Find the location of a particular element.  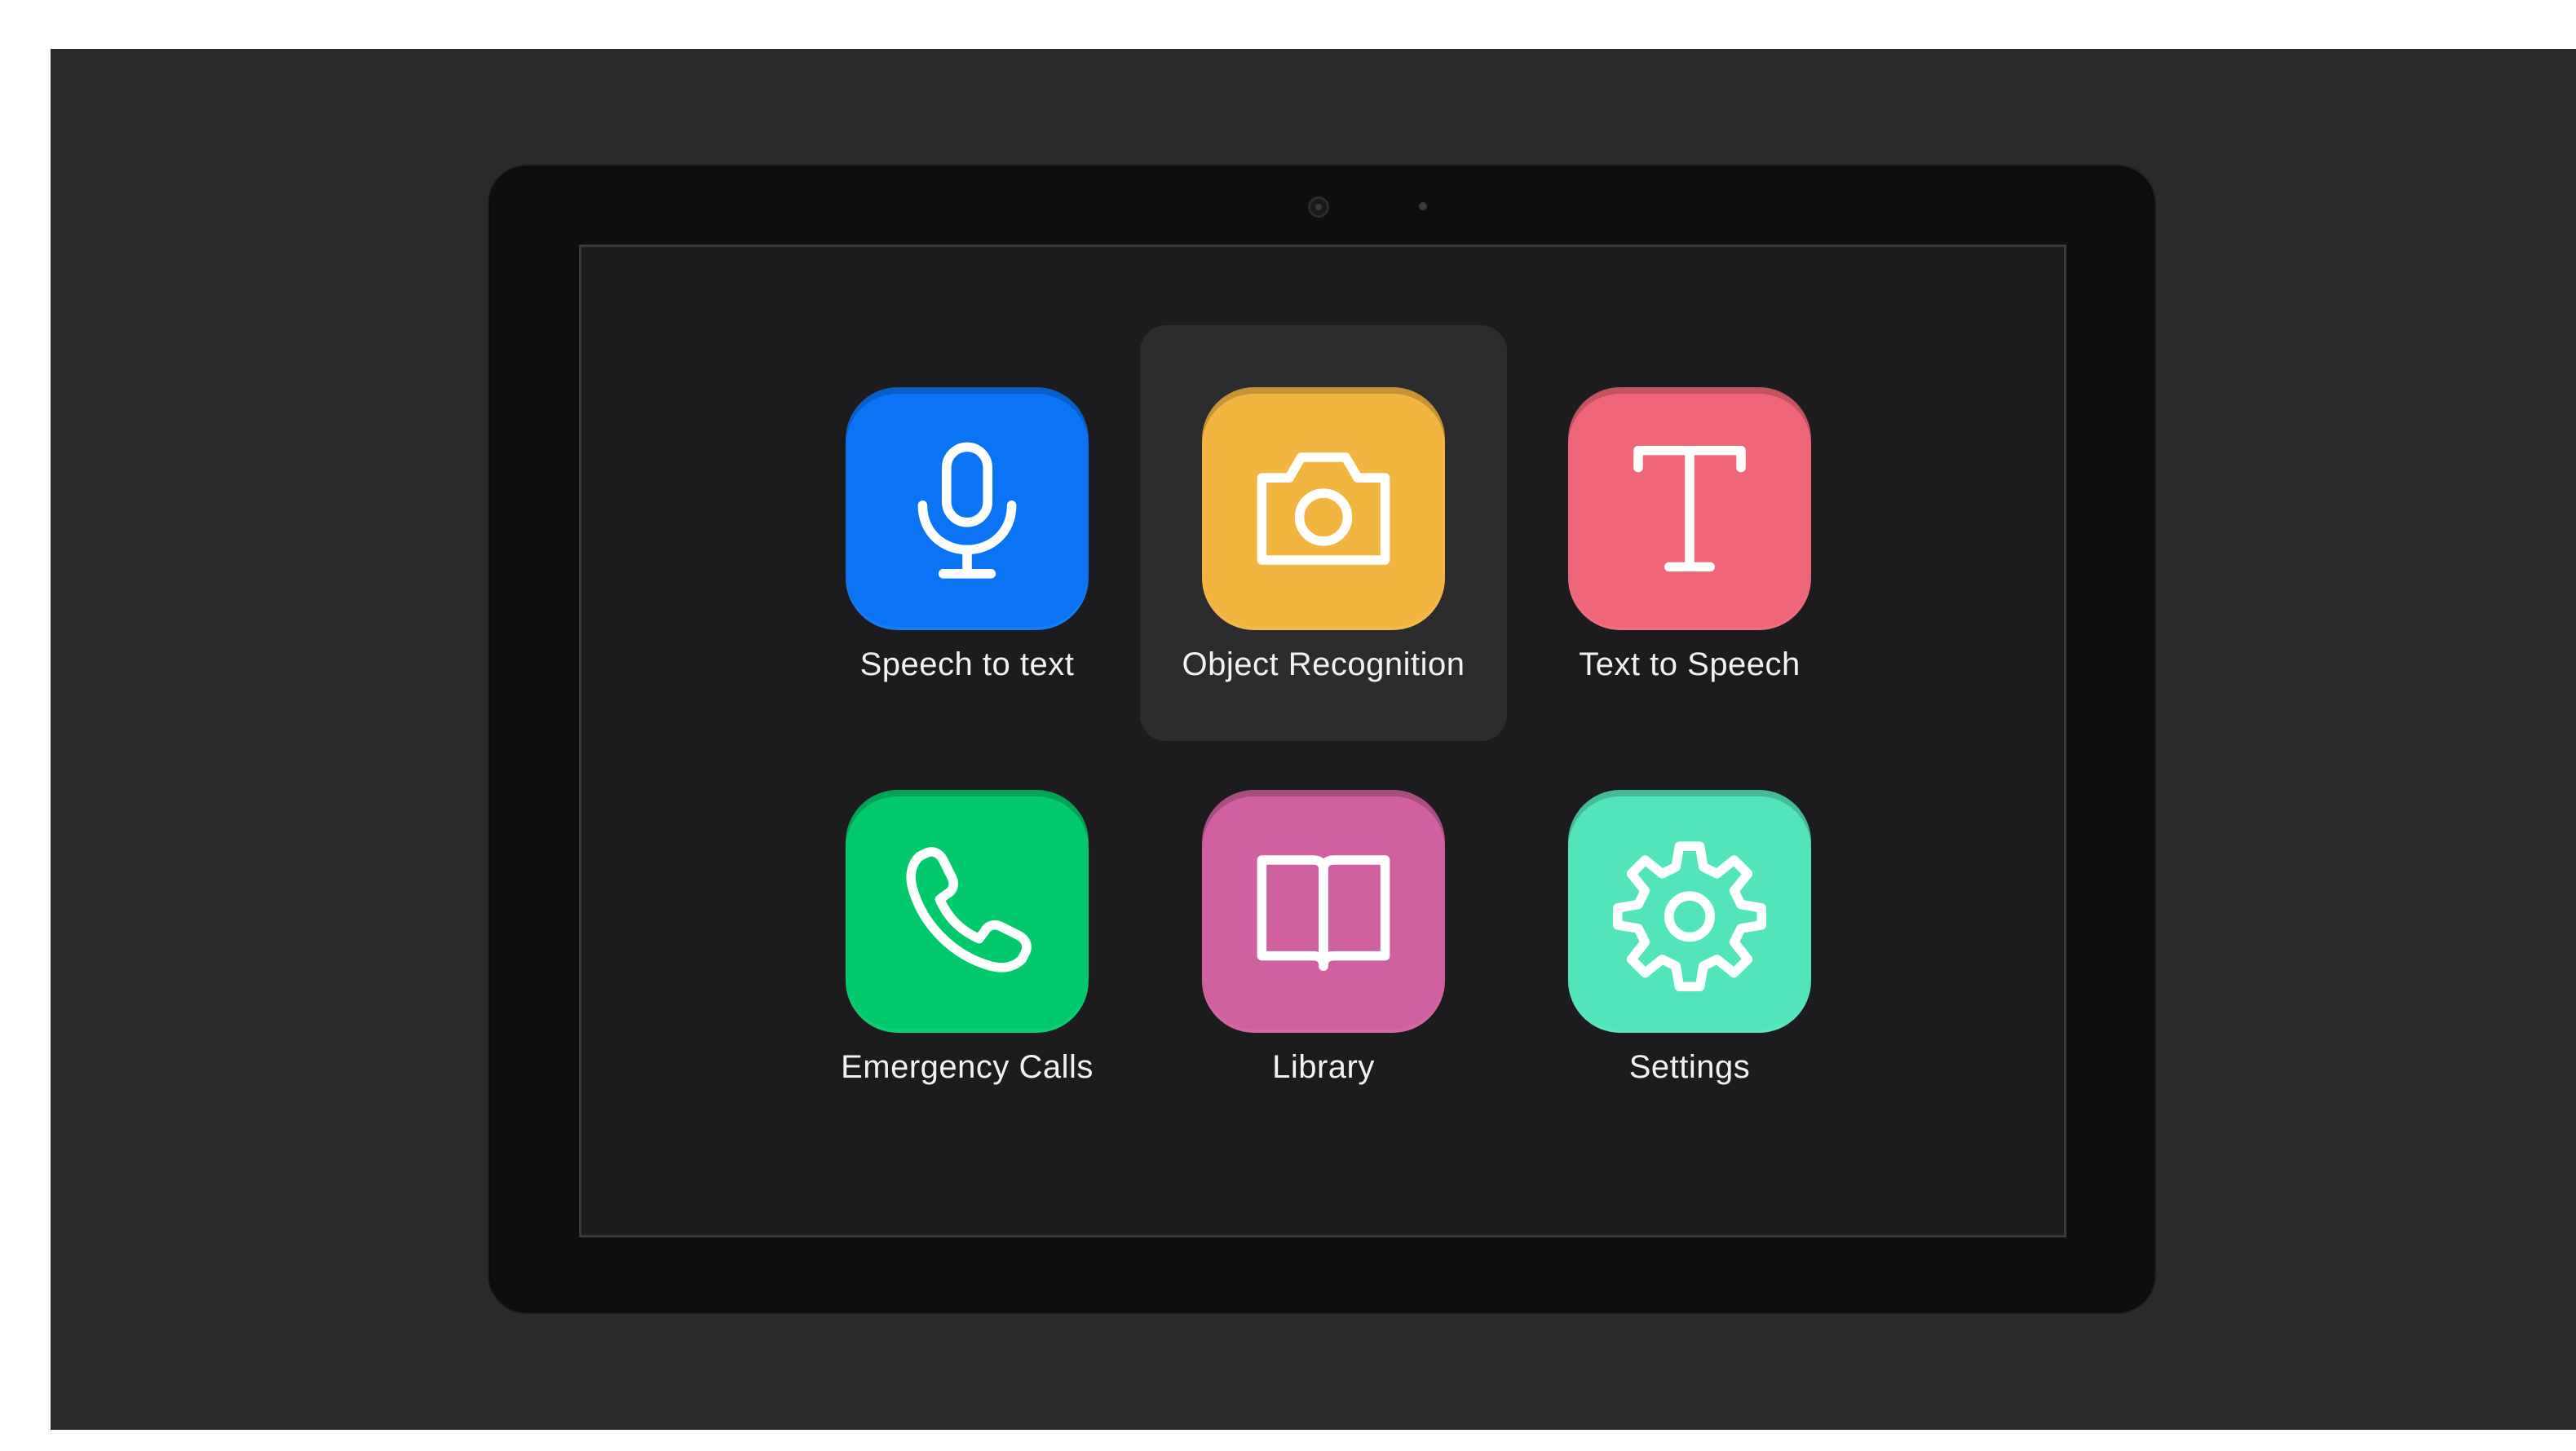

book-icon is located at coordinates (1323, 913).